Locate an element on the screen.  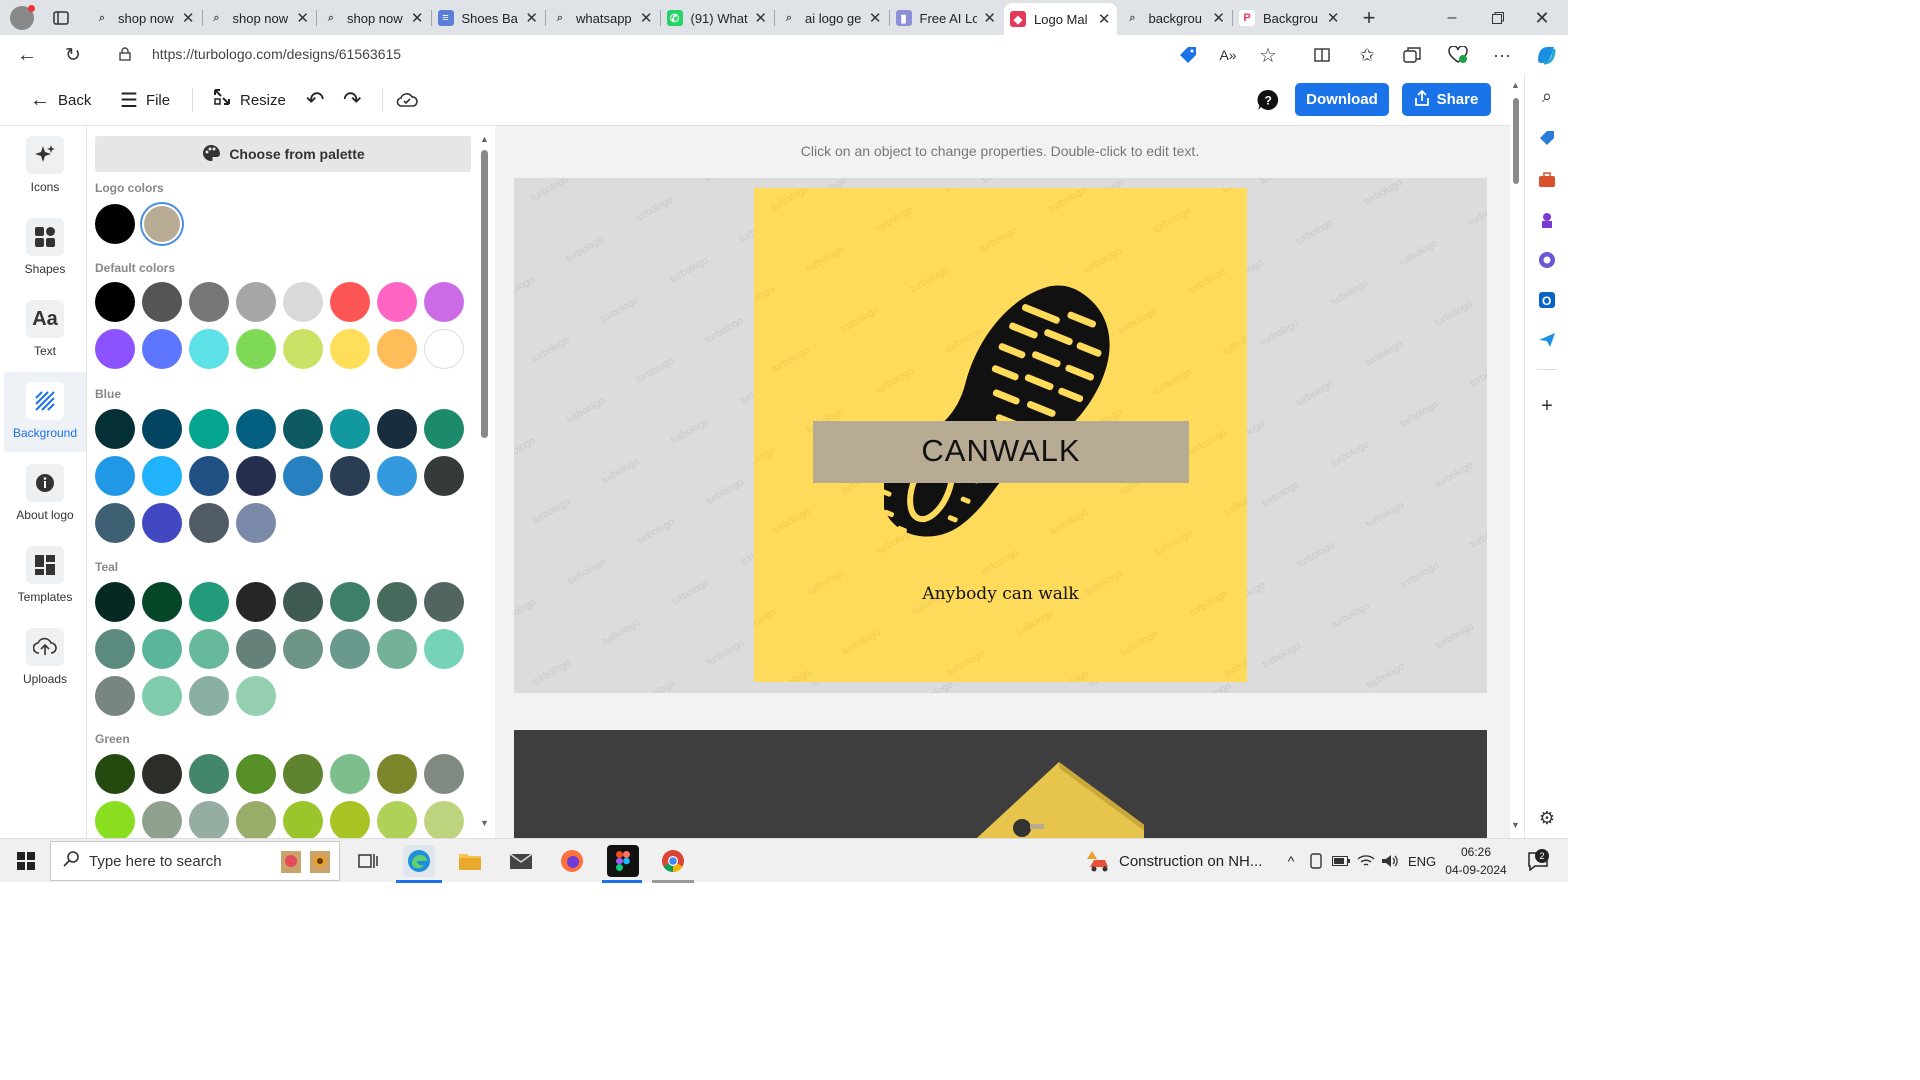
read-aloud-icon: A» is located at coordinates (1228, 55).